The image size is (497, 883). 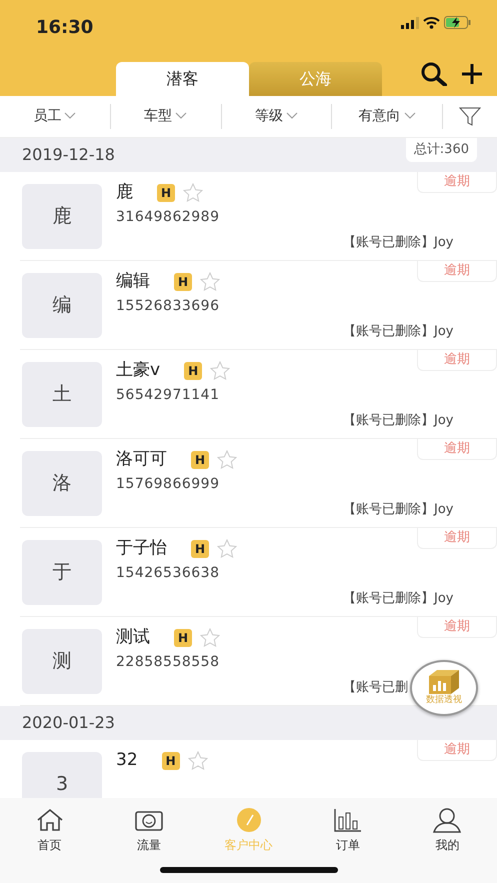 I want to click on phone-number: 15426536638, so click(x=168, y=573).